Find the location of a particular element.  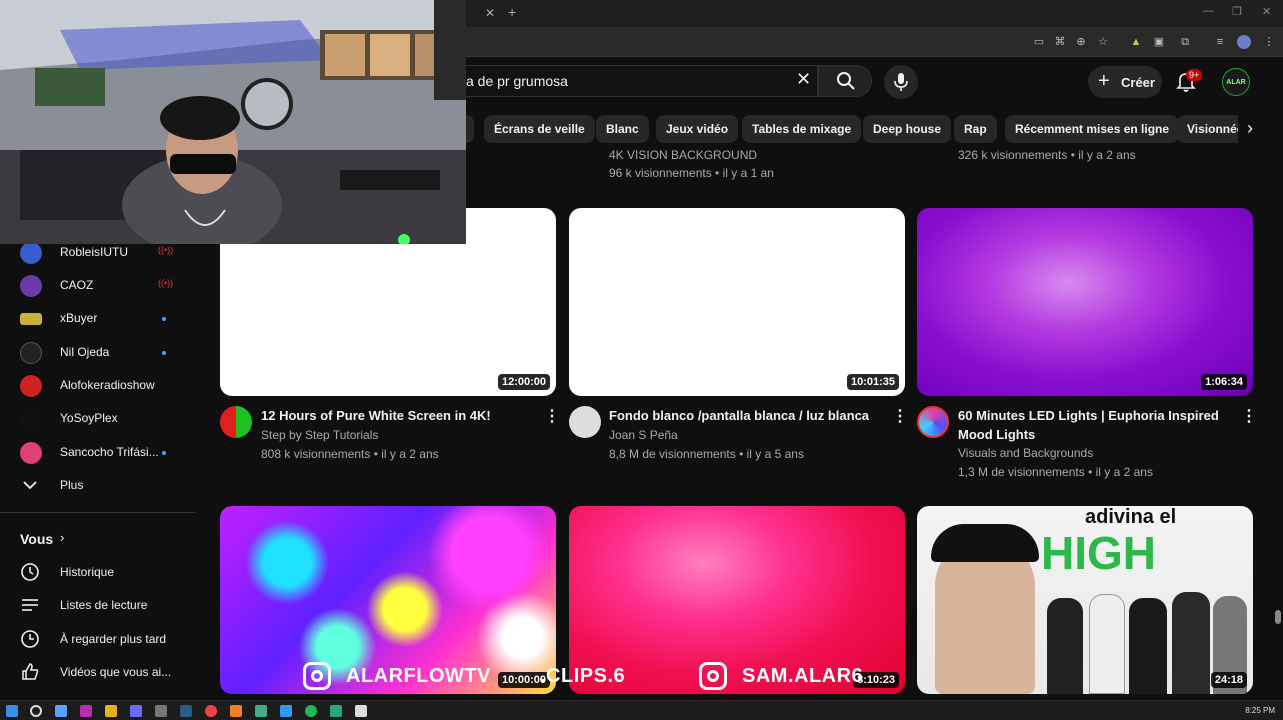

chip-watched: Visionnée is located at coordinates (1212, 129).